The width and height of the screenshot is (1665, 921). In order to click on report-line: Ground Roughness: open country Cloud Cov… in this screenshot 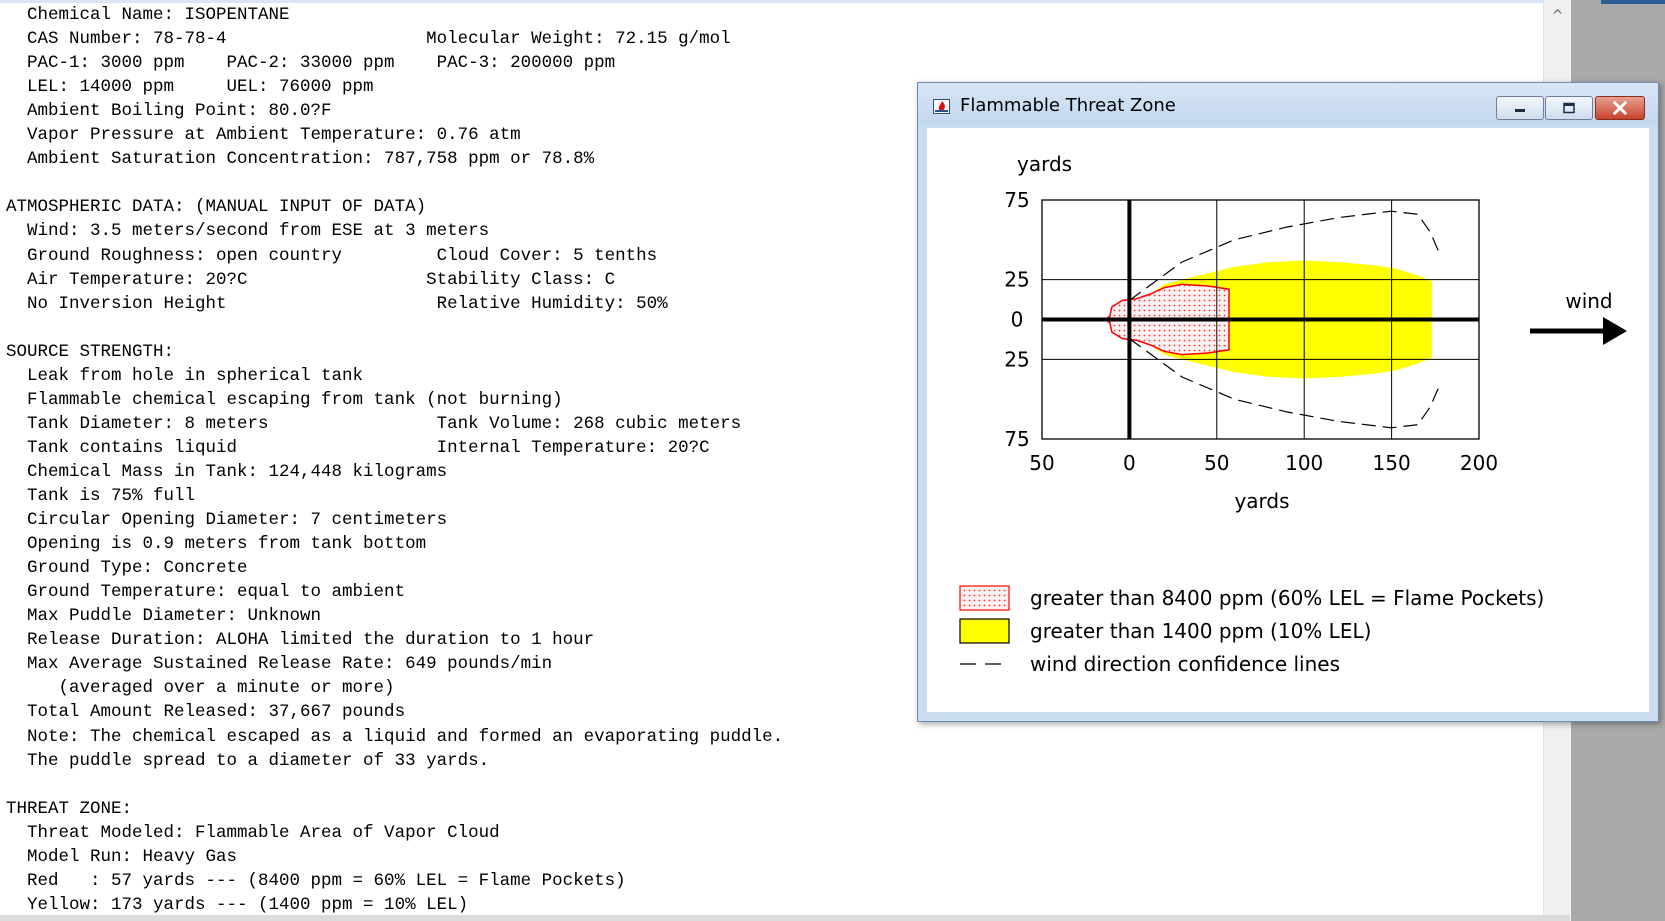, I will do `click(332, 255)`.